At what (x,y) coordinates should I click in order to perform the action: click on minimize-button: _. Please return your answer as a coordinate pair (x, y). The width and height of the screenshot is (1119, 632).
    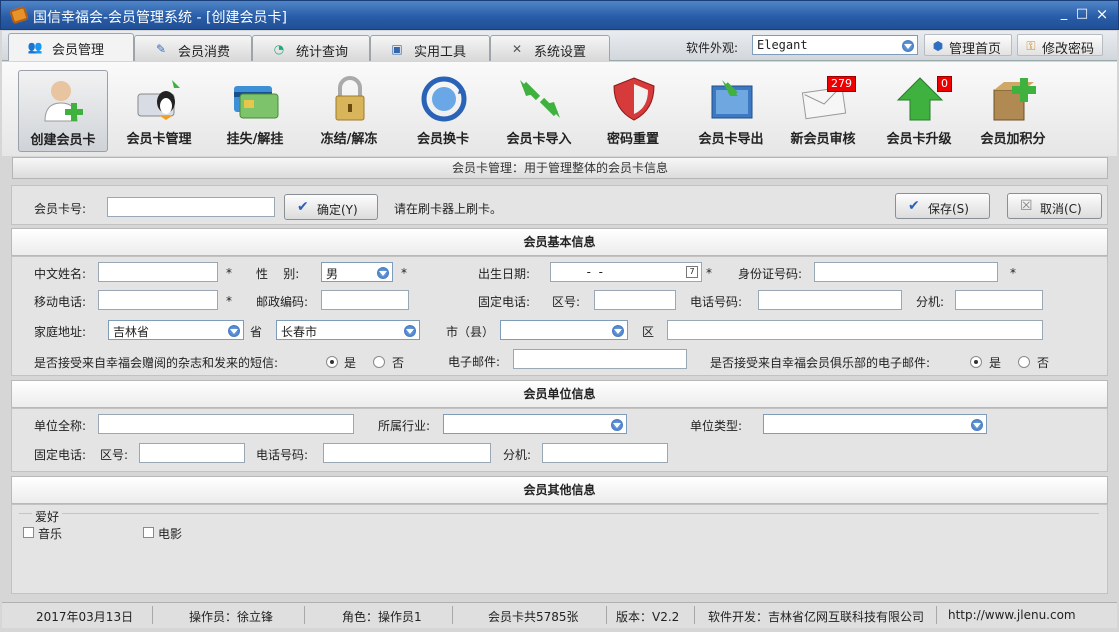
    Looking at the image, I should click on (1064, 14).